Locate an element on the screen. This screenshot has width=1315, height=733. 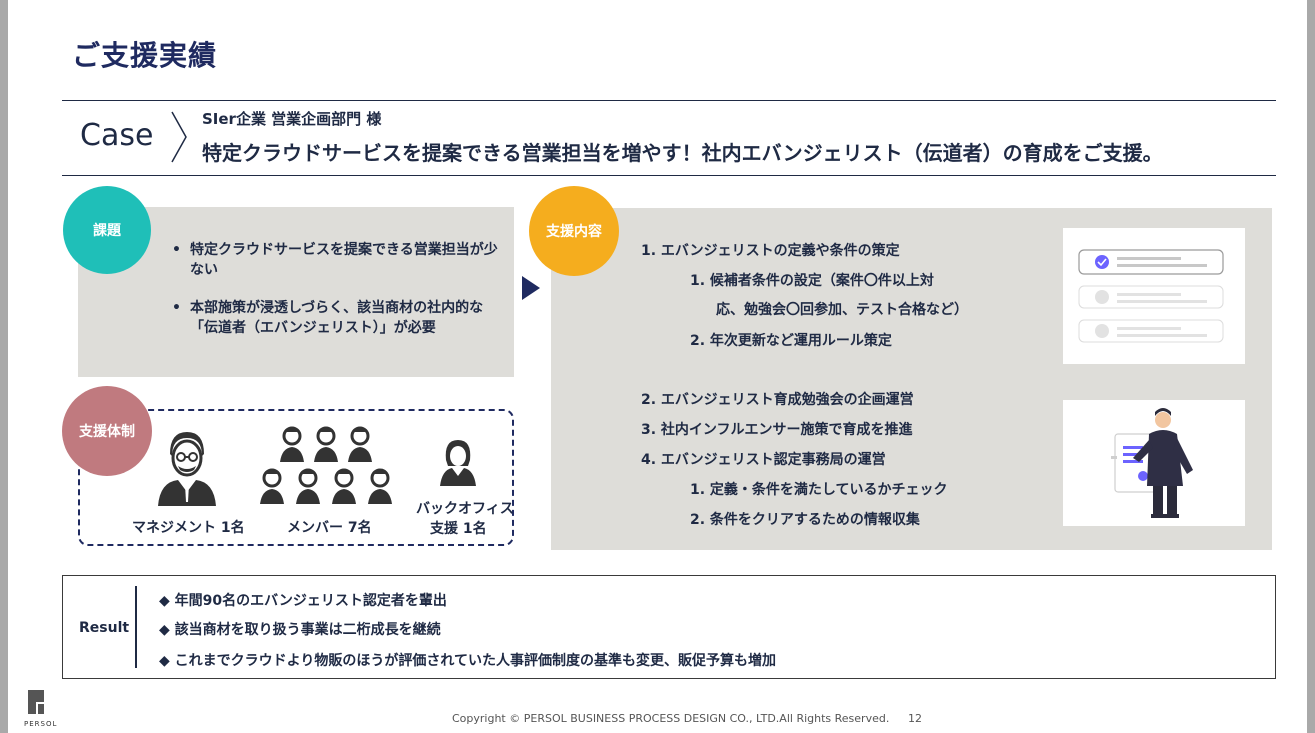
page-number: 12 is located at coordinates (915, 718).